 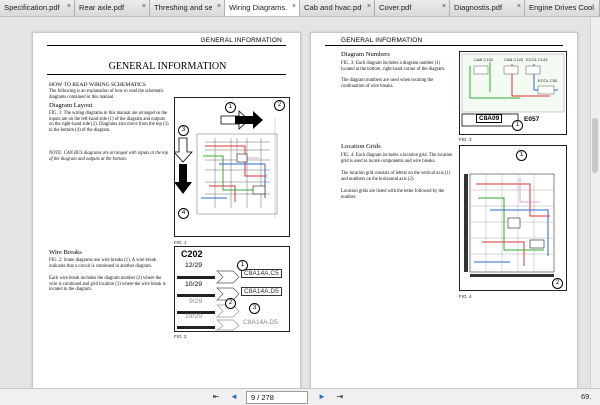 What do you see at coordinates (195, 301) in the screenshot?
I see `wire-number: 9/29` at bounding box center [195, 301].